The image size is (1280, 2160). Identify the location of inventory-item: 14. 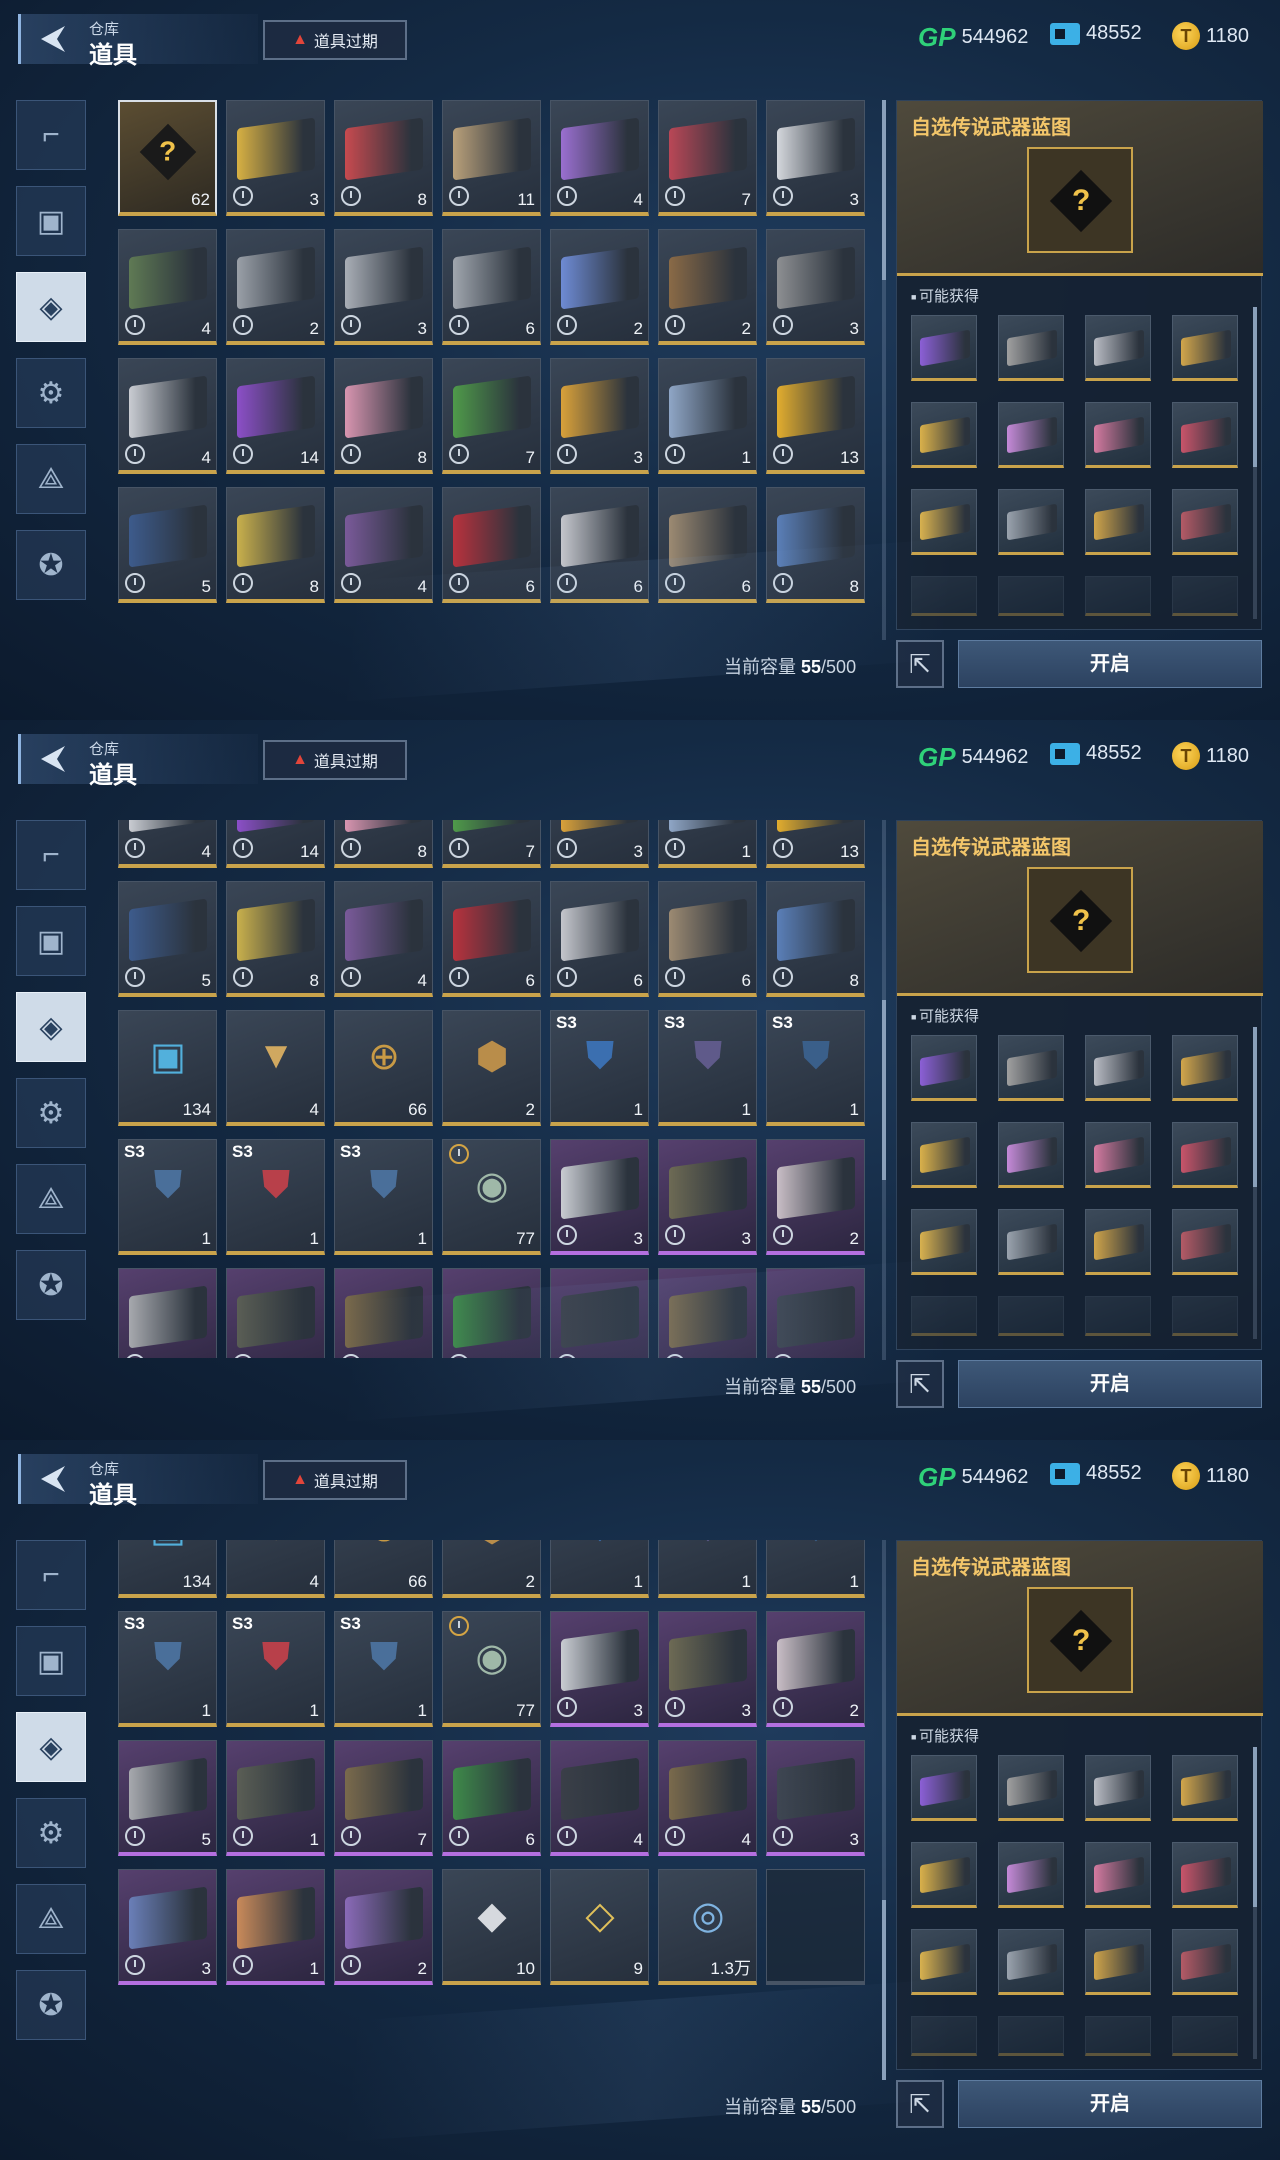
(275, 416).